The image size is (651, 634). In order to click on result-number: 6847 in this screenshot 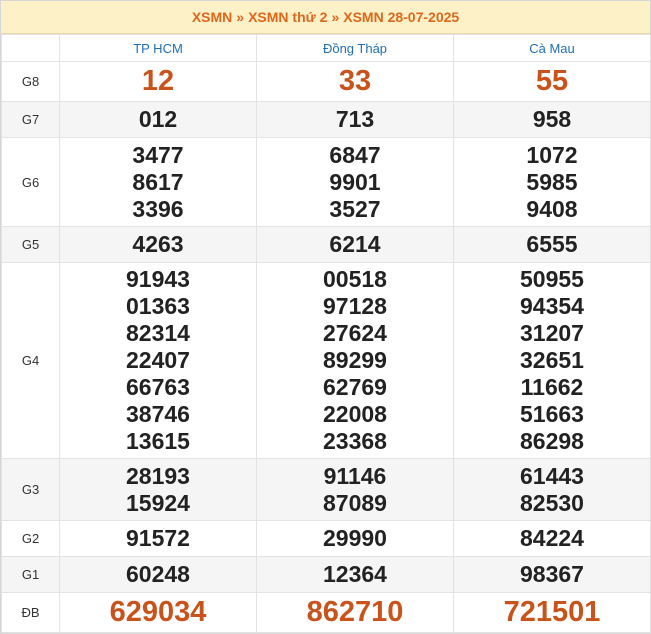, I will do `click(355, 154)`.